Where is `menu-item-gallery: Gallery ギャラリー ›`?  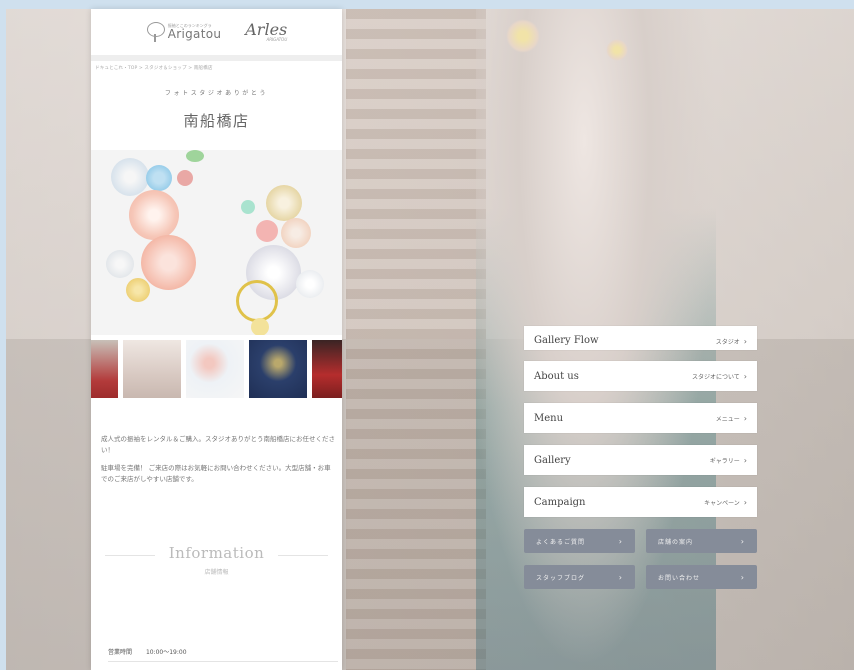 menu-item-gallery: Gallery ギャラリー › is located at coordinates (640, 460).